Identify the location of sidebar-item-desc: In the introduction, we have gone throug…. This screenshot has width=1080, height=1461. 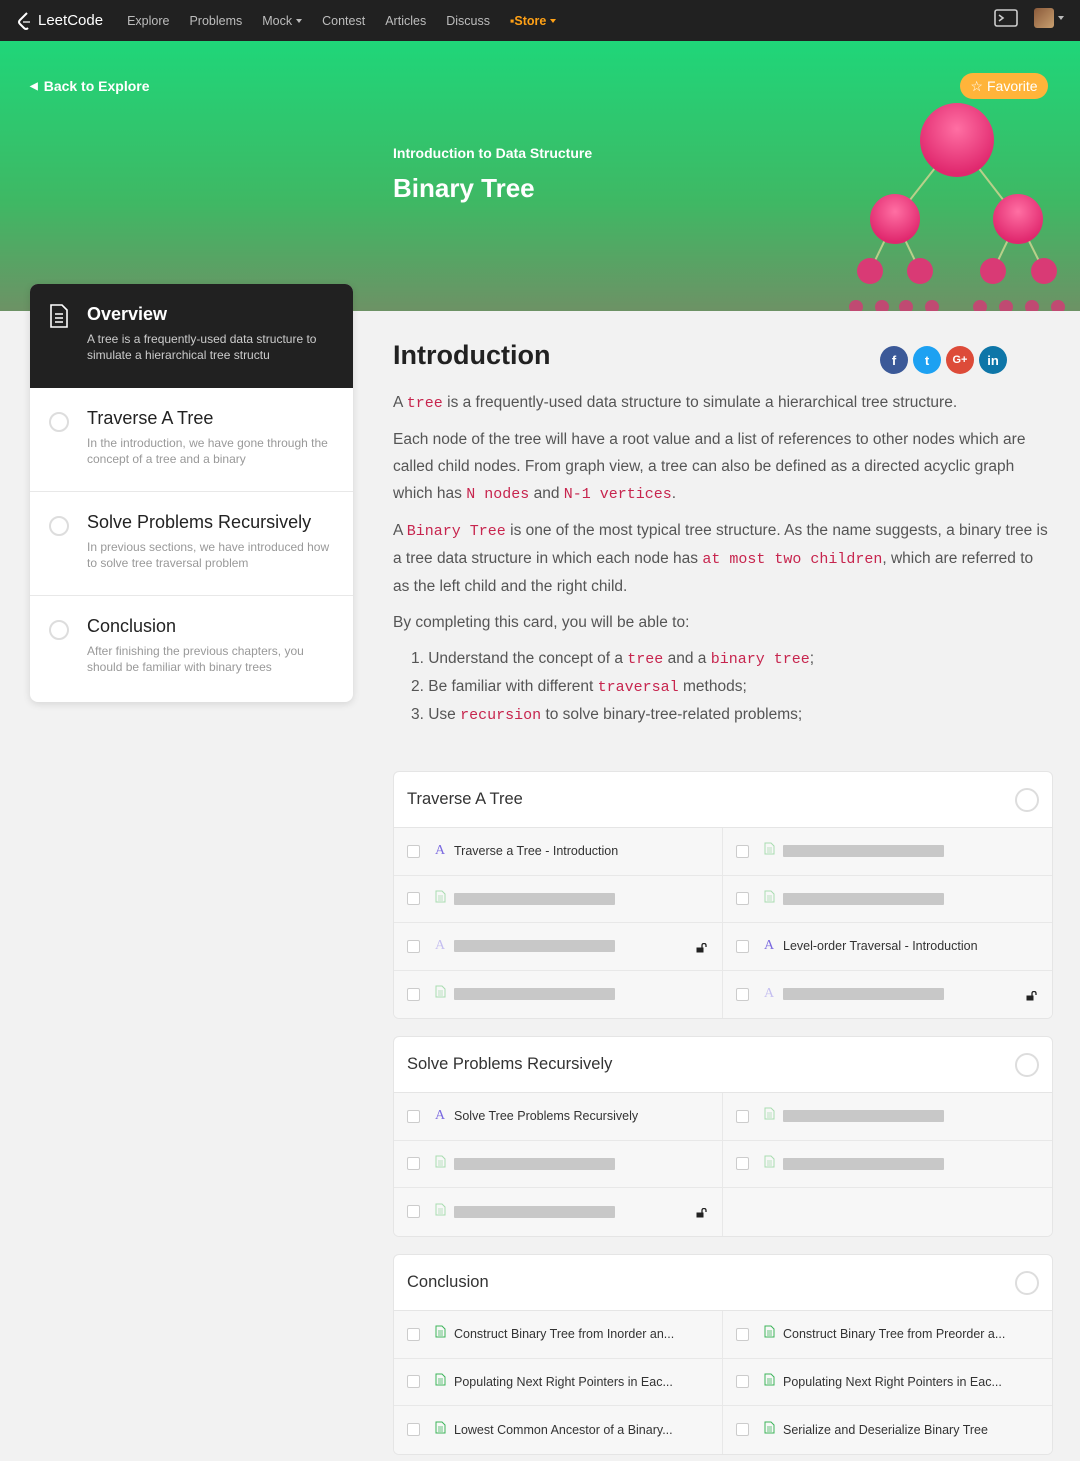
(207, 451).